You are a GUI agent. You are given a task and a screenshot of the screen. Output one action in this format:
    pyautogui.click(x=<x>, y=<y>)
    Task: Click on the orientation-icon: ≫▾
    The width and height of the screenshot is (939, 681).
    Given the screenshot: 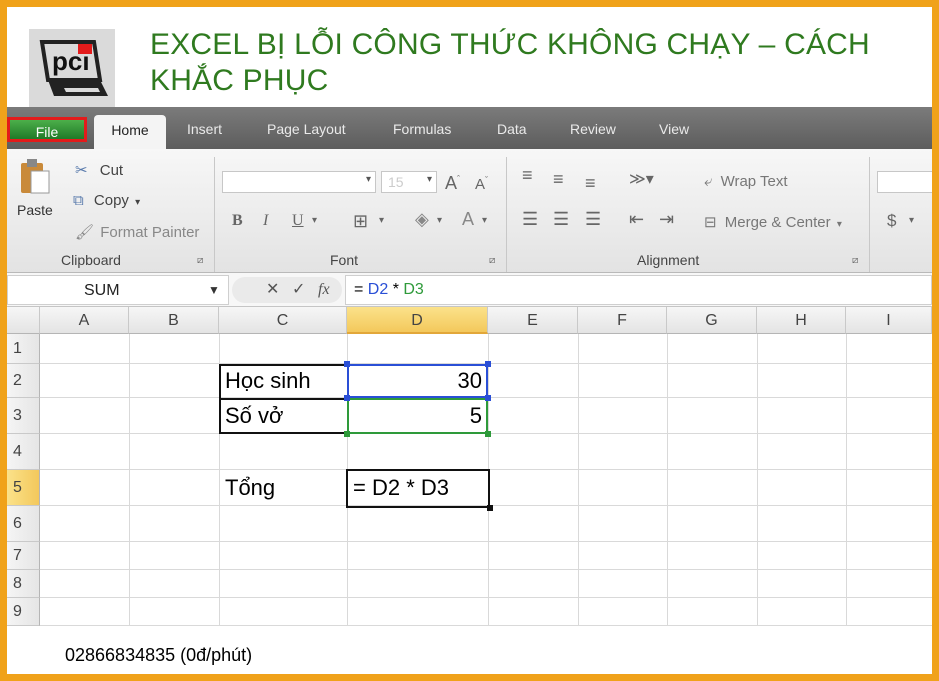 What is the action you would take?
    pyautogui.click(x=641, y=179)
    